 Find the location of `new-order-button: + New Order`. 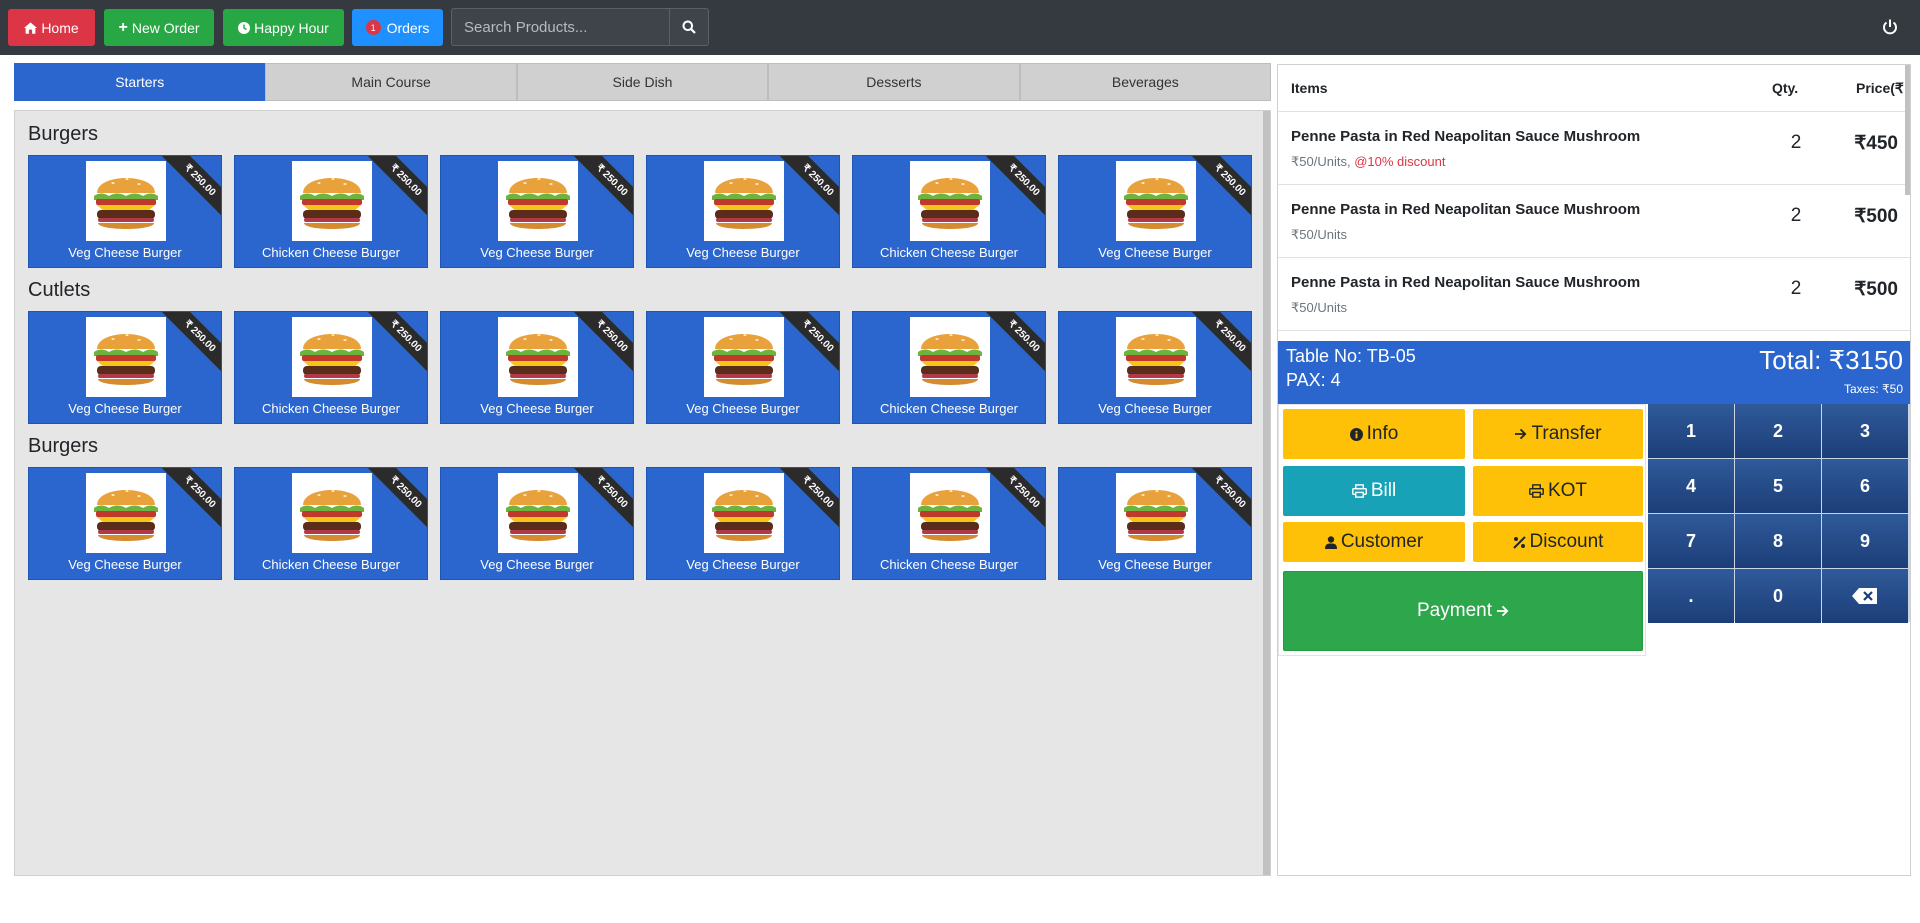

new-order-button: + New Order is located at coordinates (159, 27).